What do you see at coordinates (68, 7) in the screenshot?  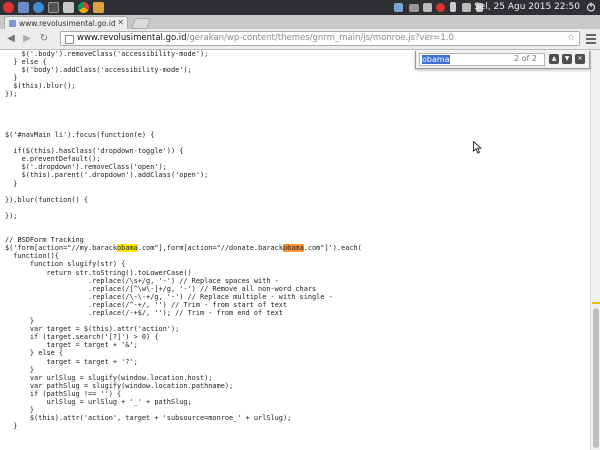 I see `editor-icon` at bounding box center [68, 7].